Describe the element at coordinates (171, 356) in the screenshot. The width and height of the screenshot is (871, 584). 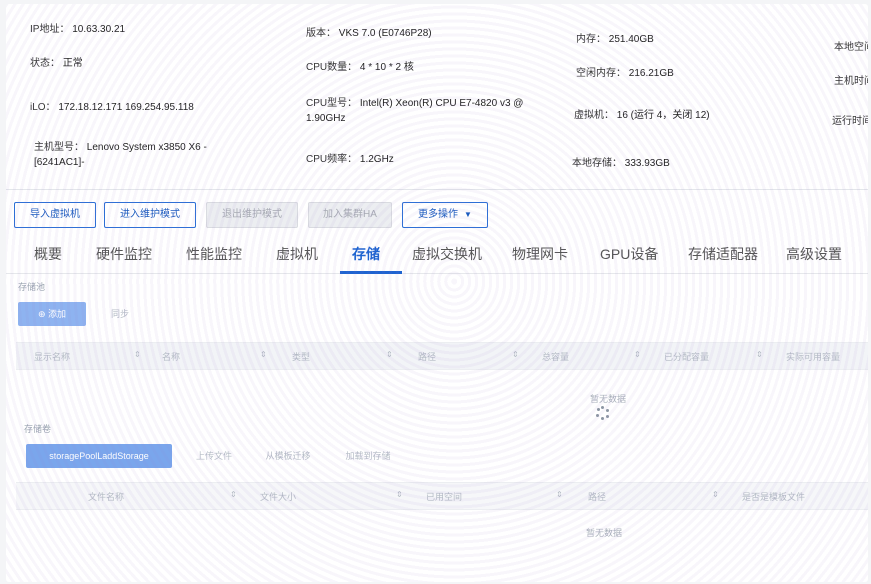
I see `col-name: 名称` at that location.